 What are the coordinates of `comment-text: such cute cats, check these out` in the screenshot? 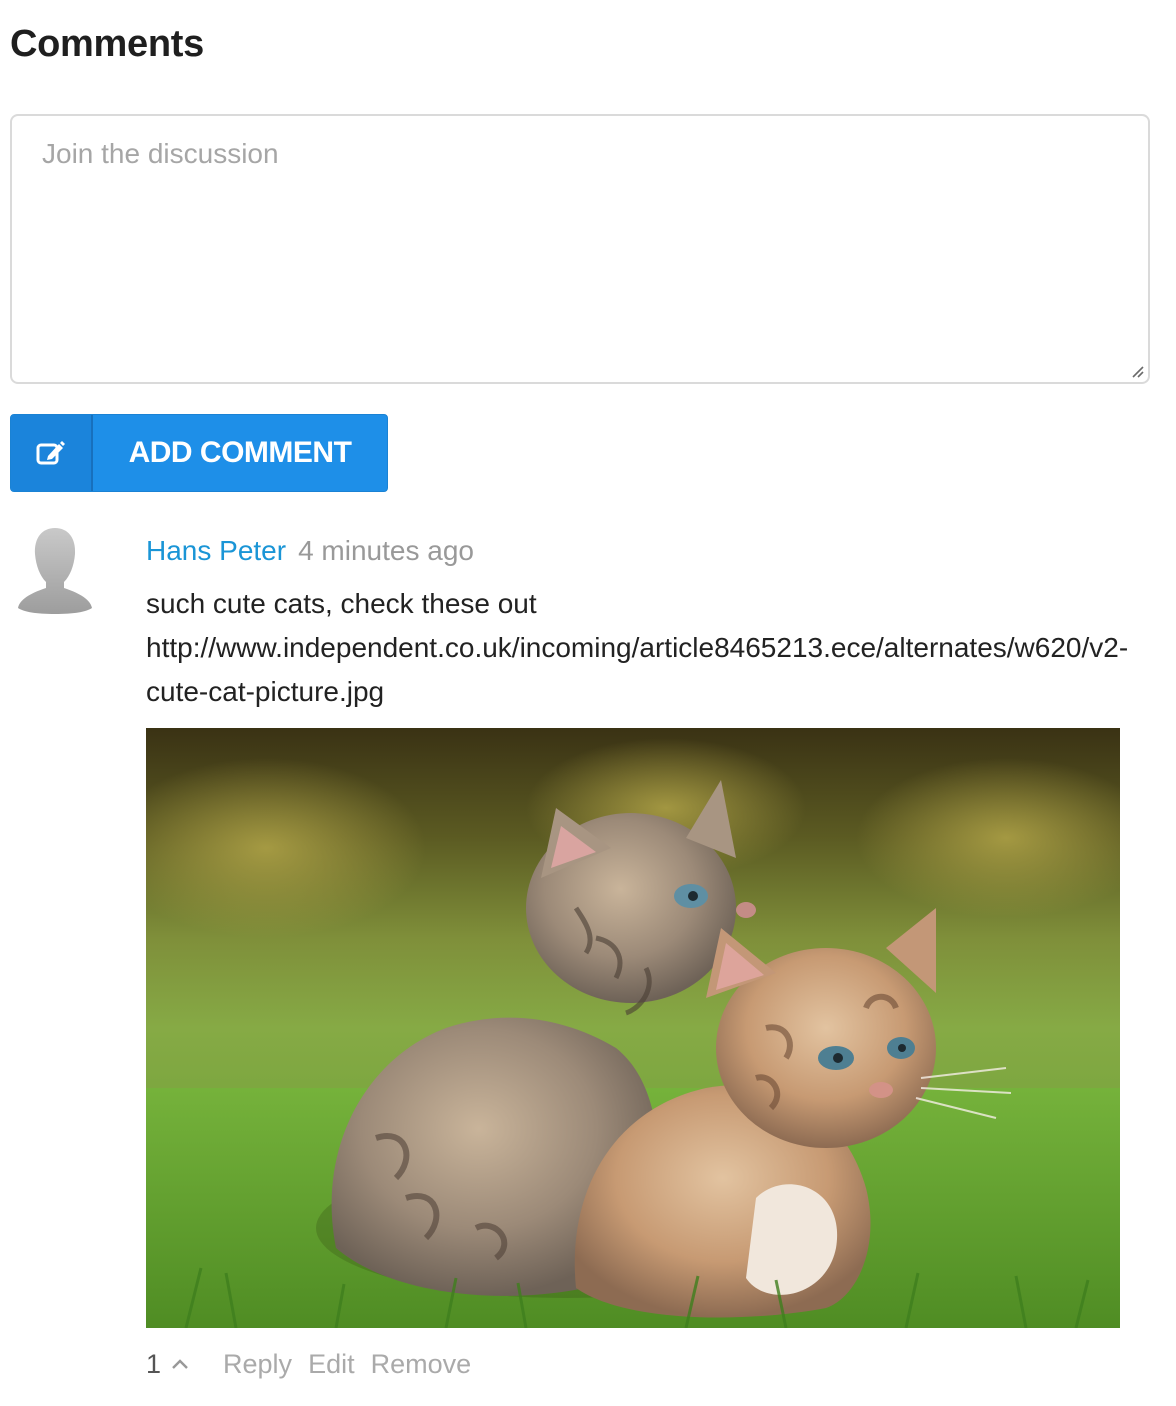 It's located at (341, 603).